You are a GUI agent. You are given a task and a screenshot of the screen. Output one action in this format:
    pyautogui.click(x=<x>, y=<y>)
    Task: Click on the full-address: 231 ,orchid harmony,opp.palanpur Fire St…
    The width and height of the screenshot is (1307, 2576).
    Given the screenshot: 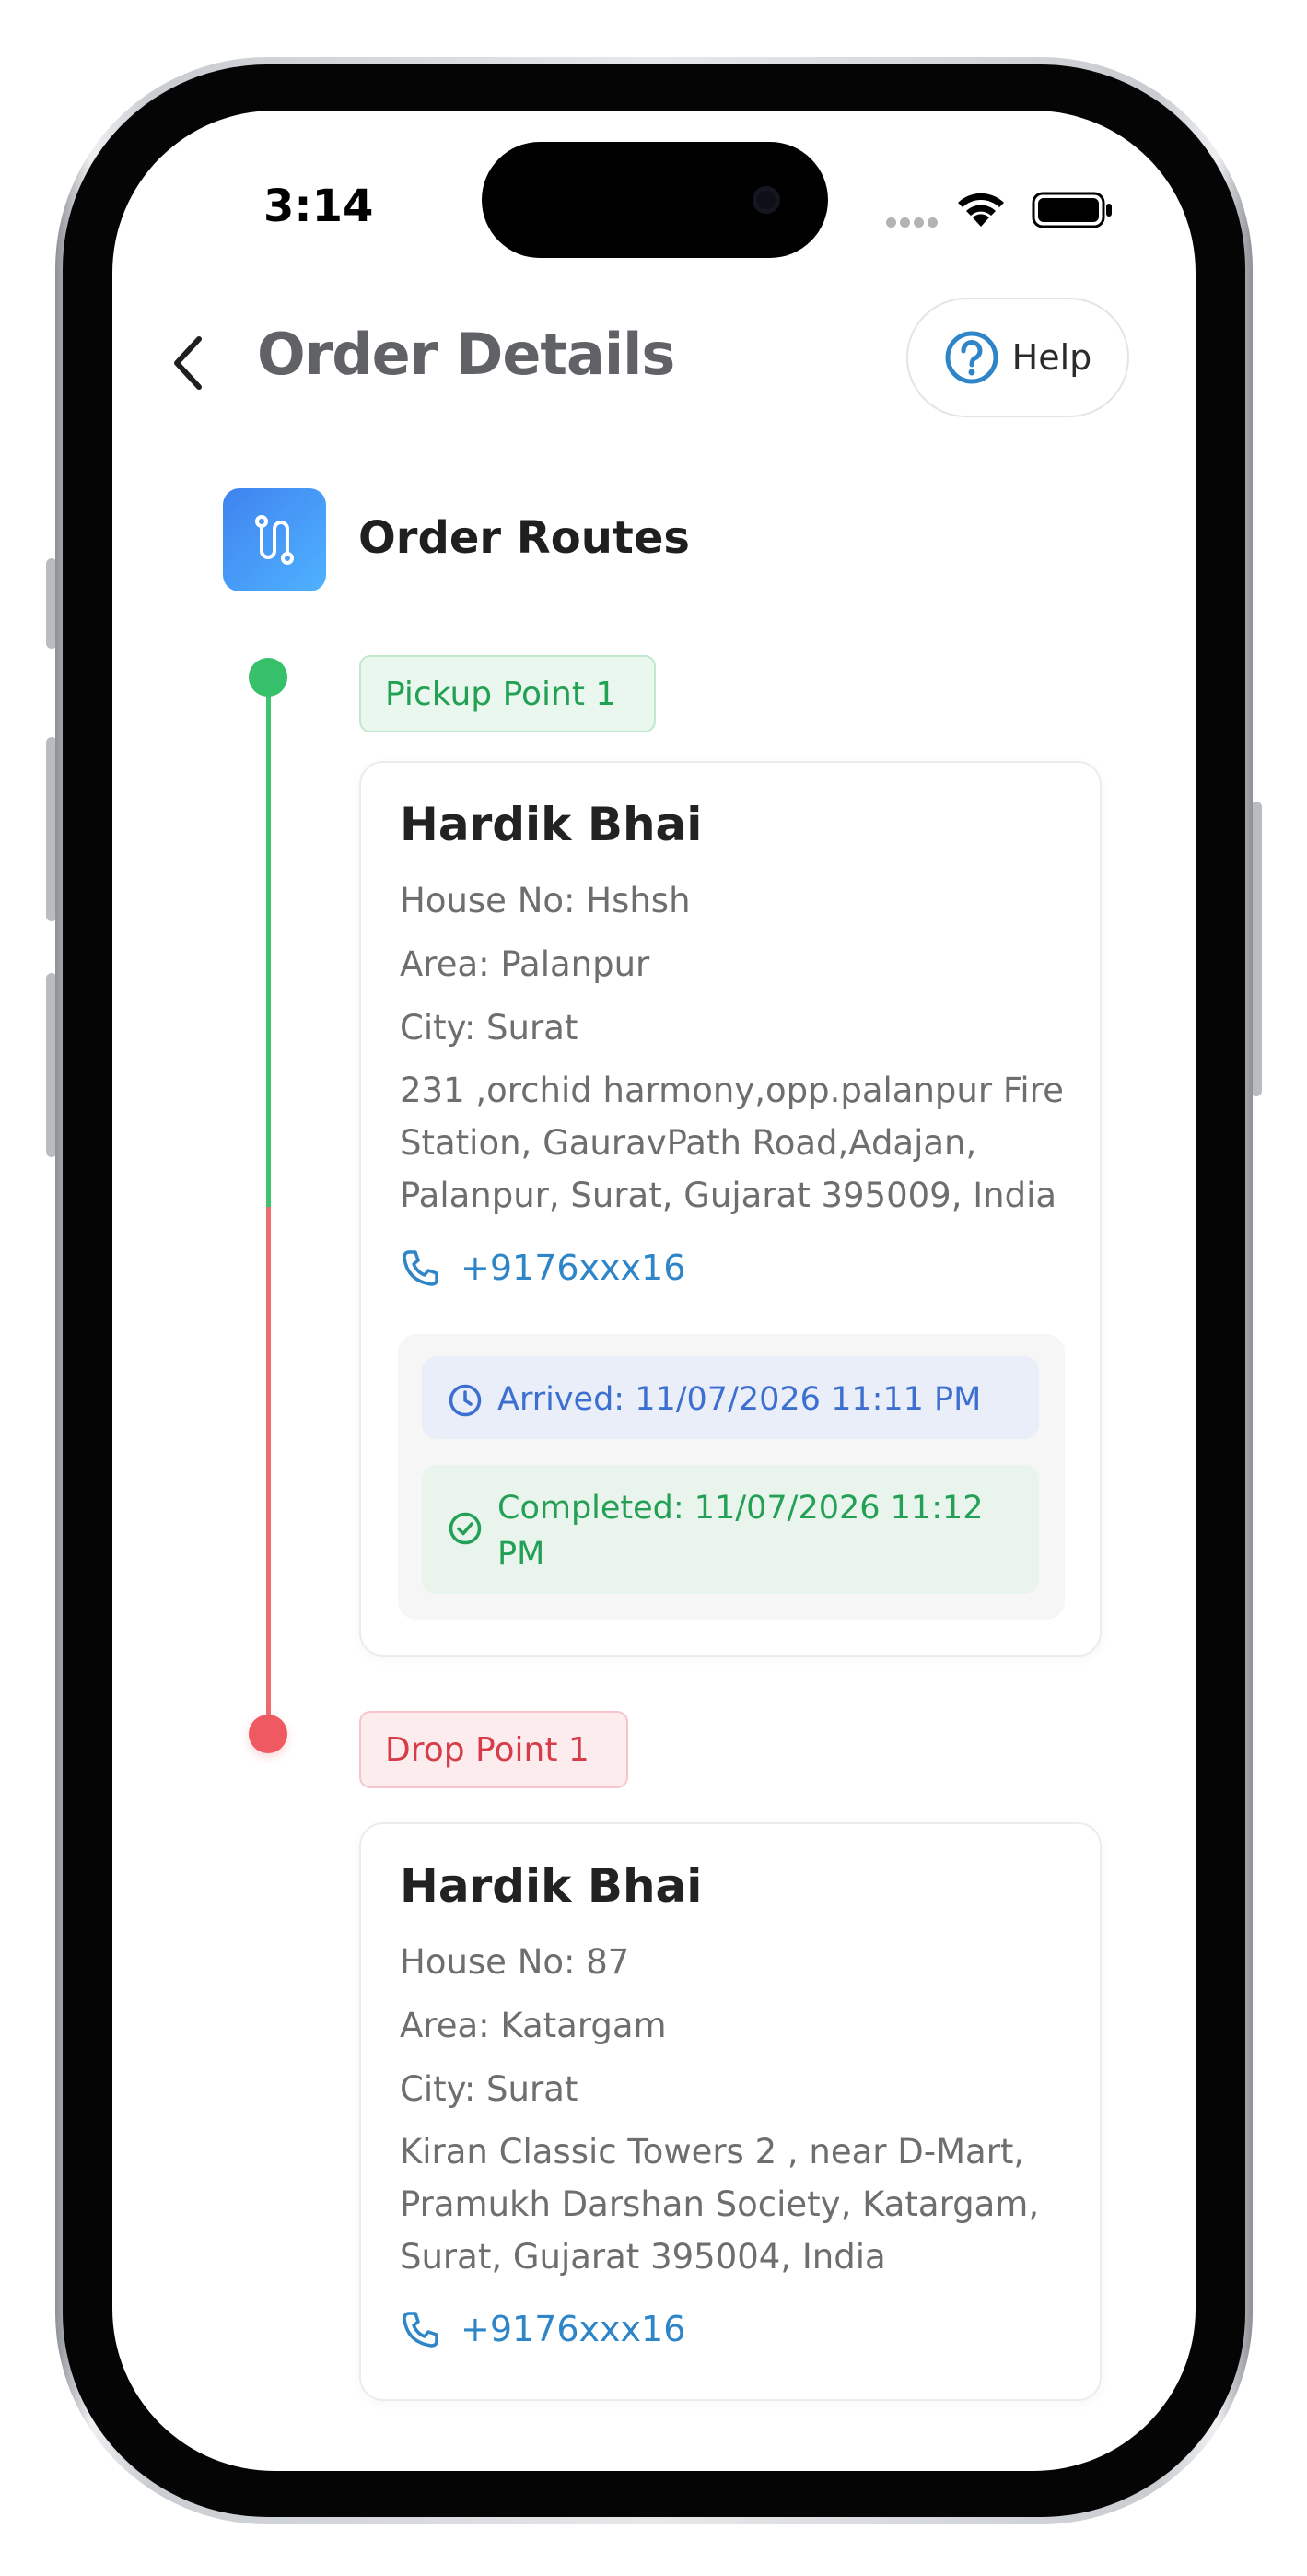 What is the action you would take?
    pyautogui.click(x=732, y=1143)
    